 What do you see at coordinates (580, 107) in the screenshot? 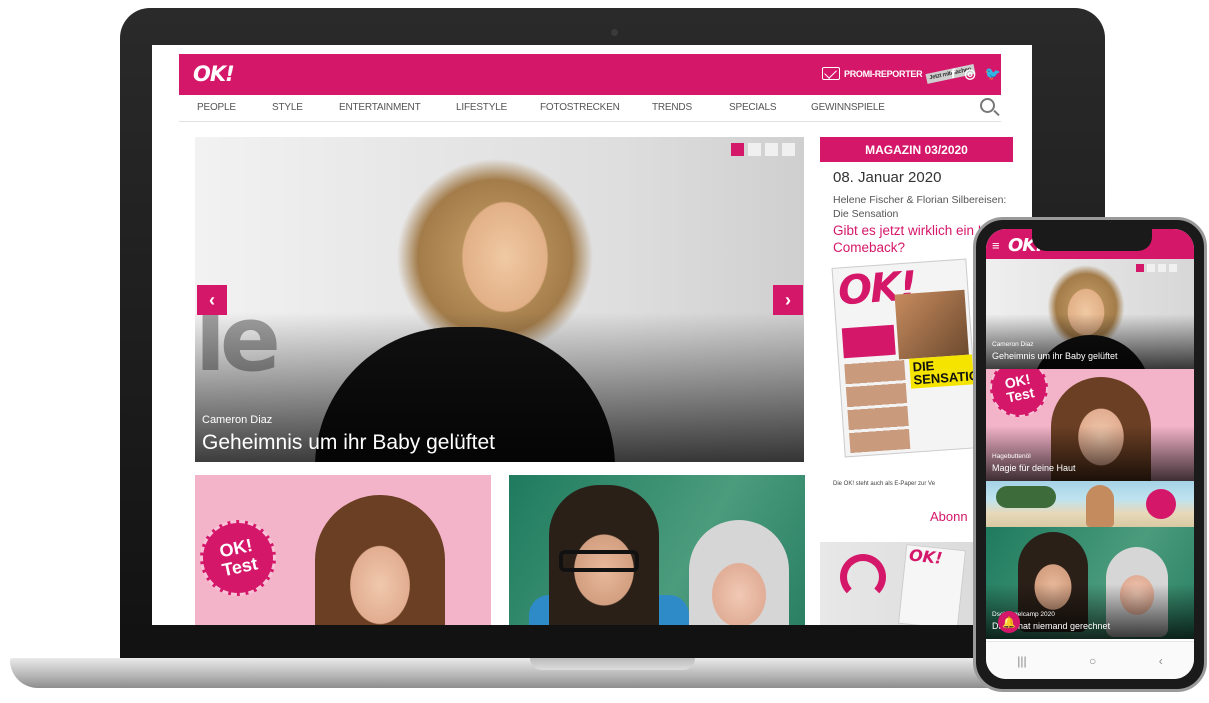
I see `nav-item-fotostrecken: FOTOSTRECKEN` at bounding box center [580, 107].